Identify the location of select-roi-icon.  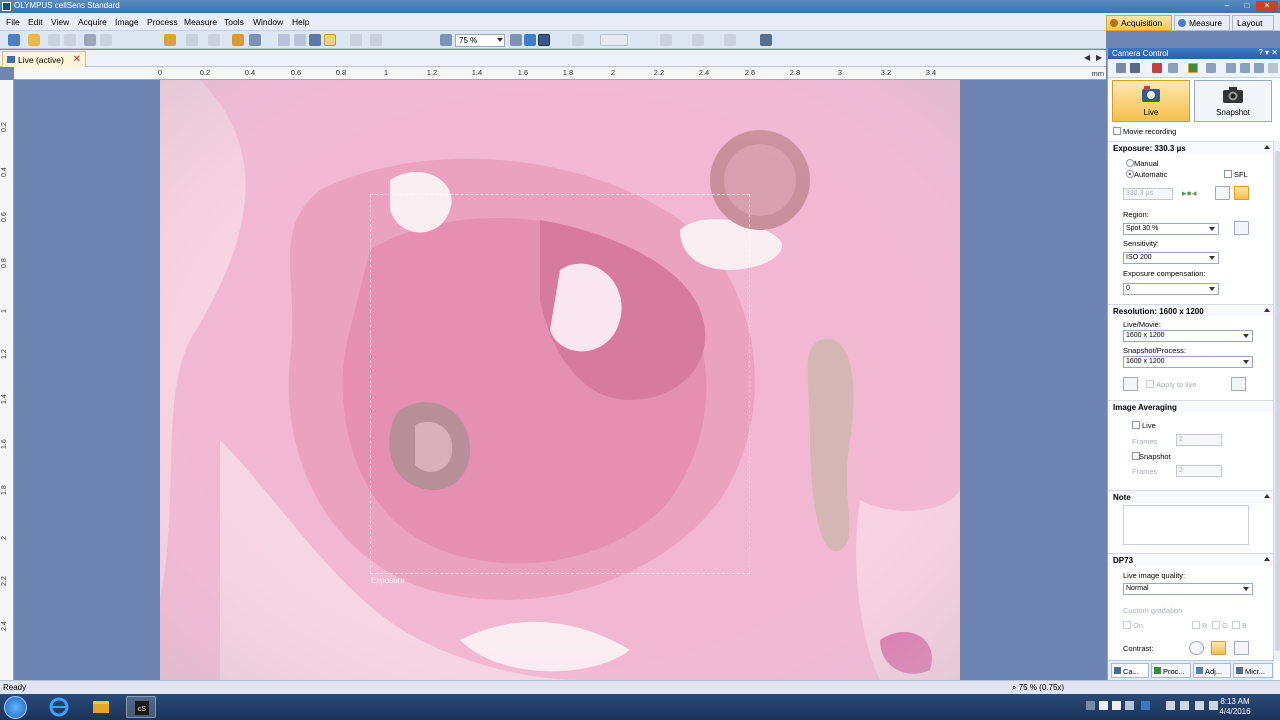
(238, 40).